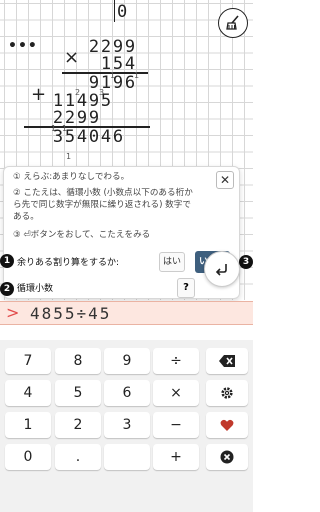 This screenshot has height=512, width=320. I want to click on clear-all-button, so click(227, 457).